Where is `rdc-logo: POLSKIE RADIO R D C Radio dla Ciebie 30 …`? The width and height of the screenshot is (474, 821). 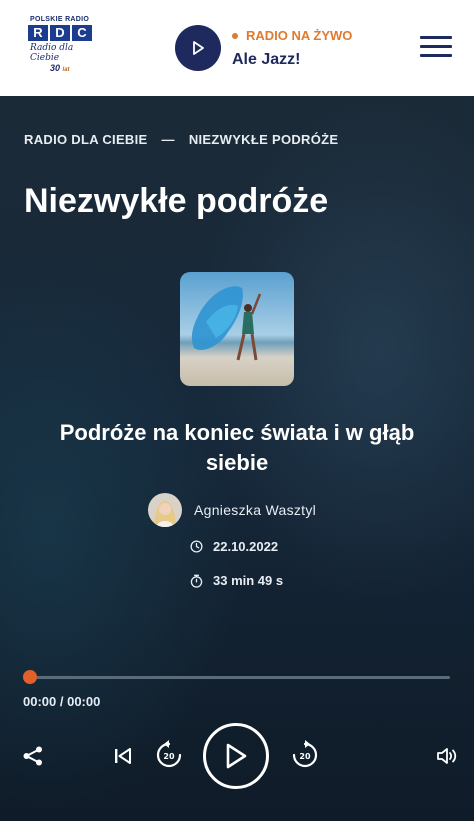
rdc-logo: POLSKIE RADIO R D C Radio dla Ciebie 30 … is located at coordinates (64, 46).